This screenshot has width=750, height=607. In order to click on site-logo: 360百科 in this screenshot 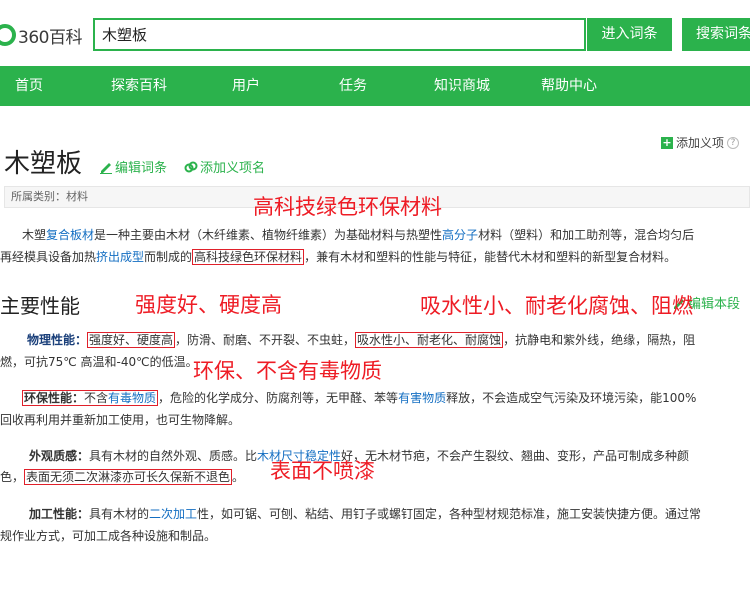, I will do `click(41, 35)`.